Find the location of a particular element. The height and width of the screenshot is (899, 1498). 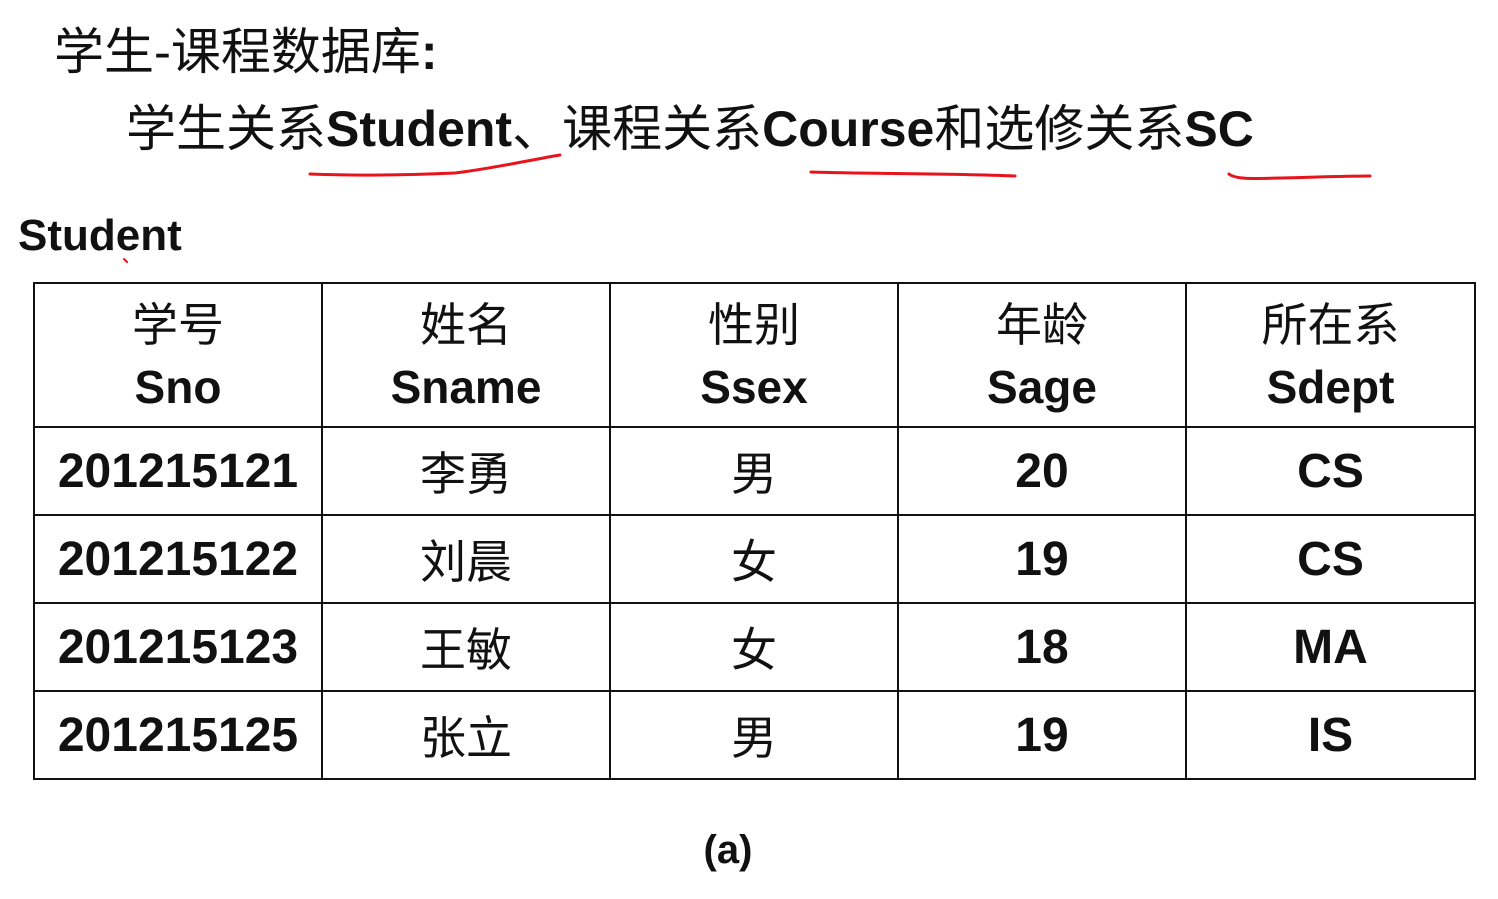

underline-sc is located at coordinates (1299, 176).